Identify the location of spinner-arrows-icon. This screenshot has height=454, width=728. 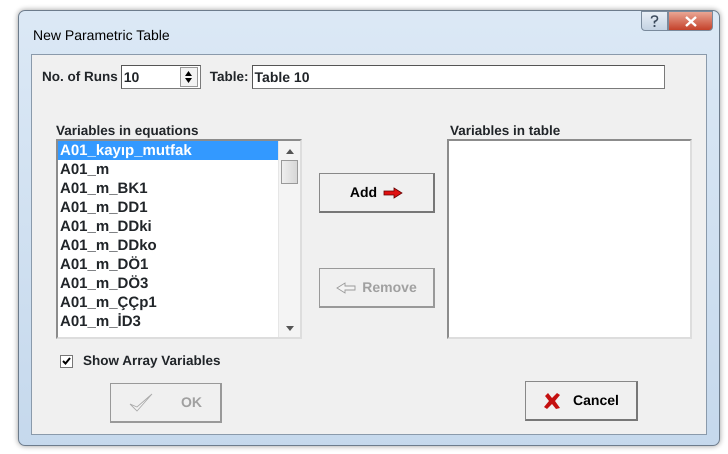
(189, 77).